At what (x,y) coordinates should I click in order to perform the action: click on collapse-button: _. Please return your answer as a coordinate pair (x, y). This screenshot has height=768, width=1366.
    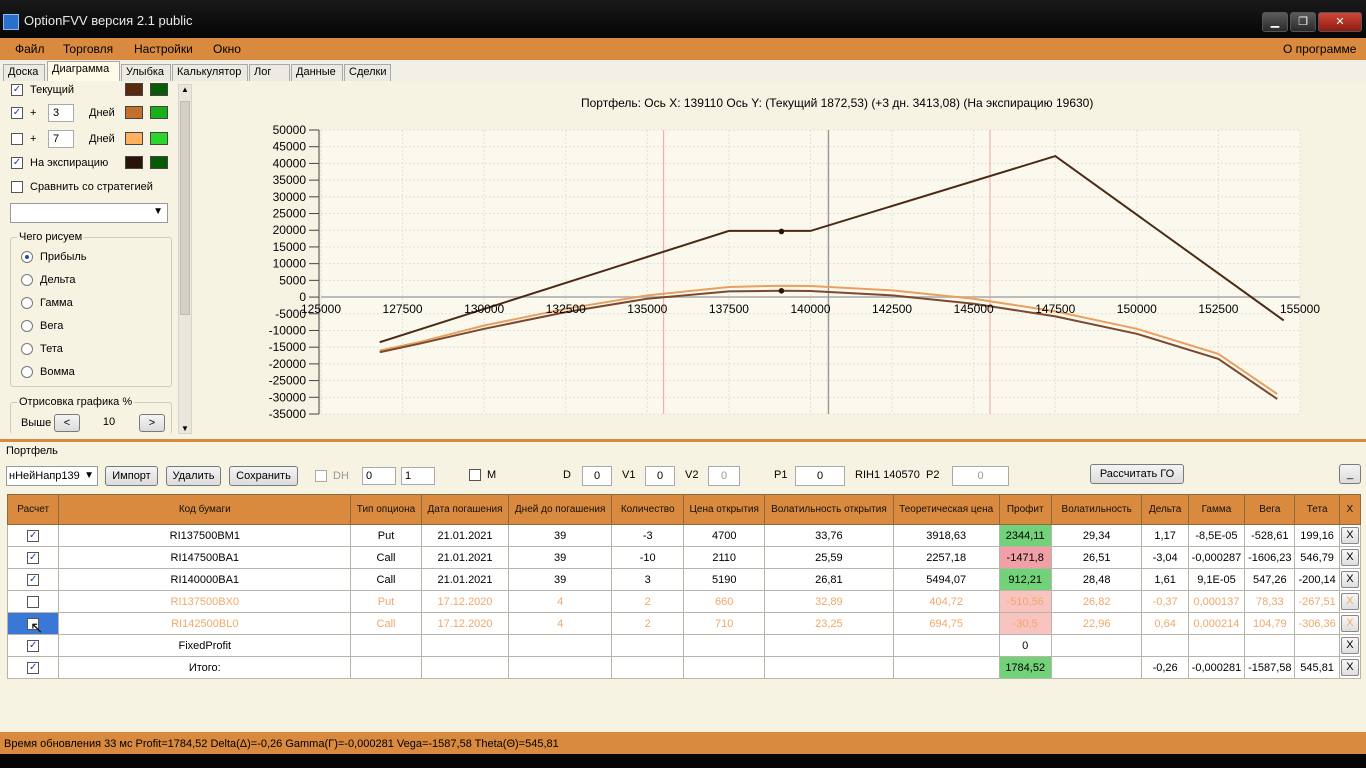
    Looking at the image, I should click on (1350, 474).